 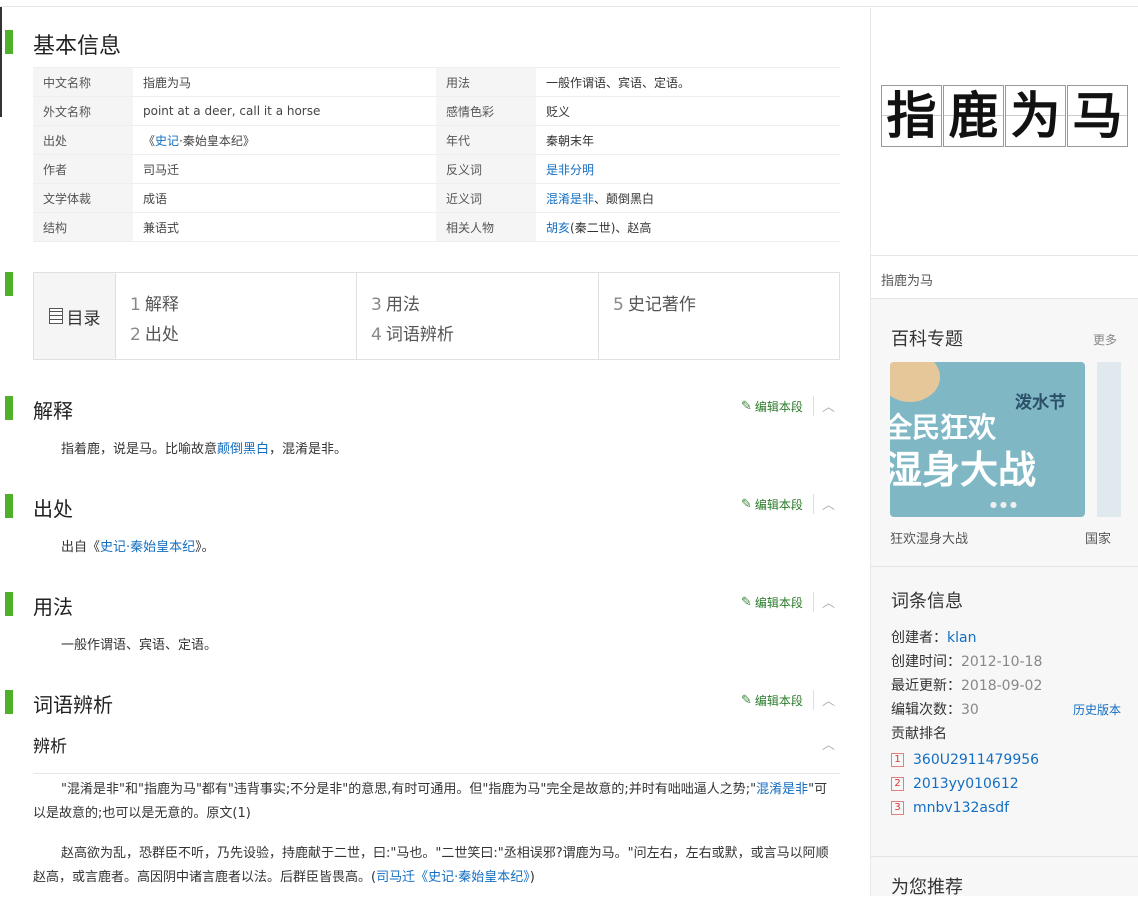 I want to click on more-link: 更多, so click(x=1105, y=339).